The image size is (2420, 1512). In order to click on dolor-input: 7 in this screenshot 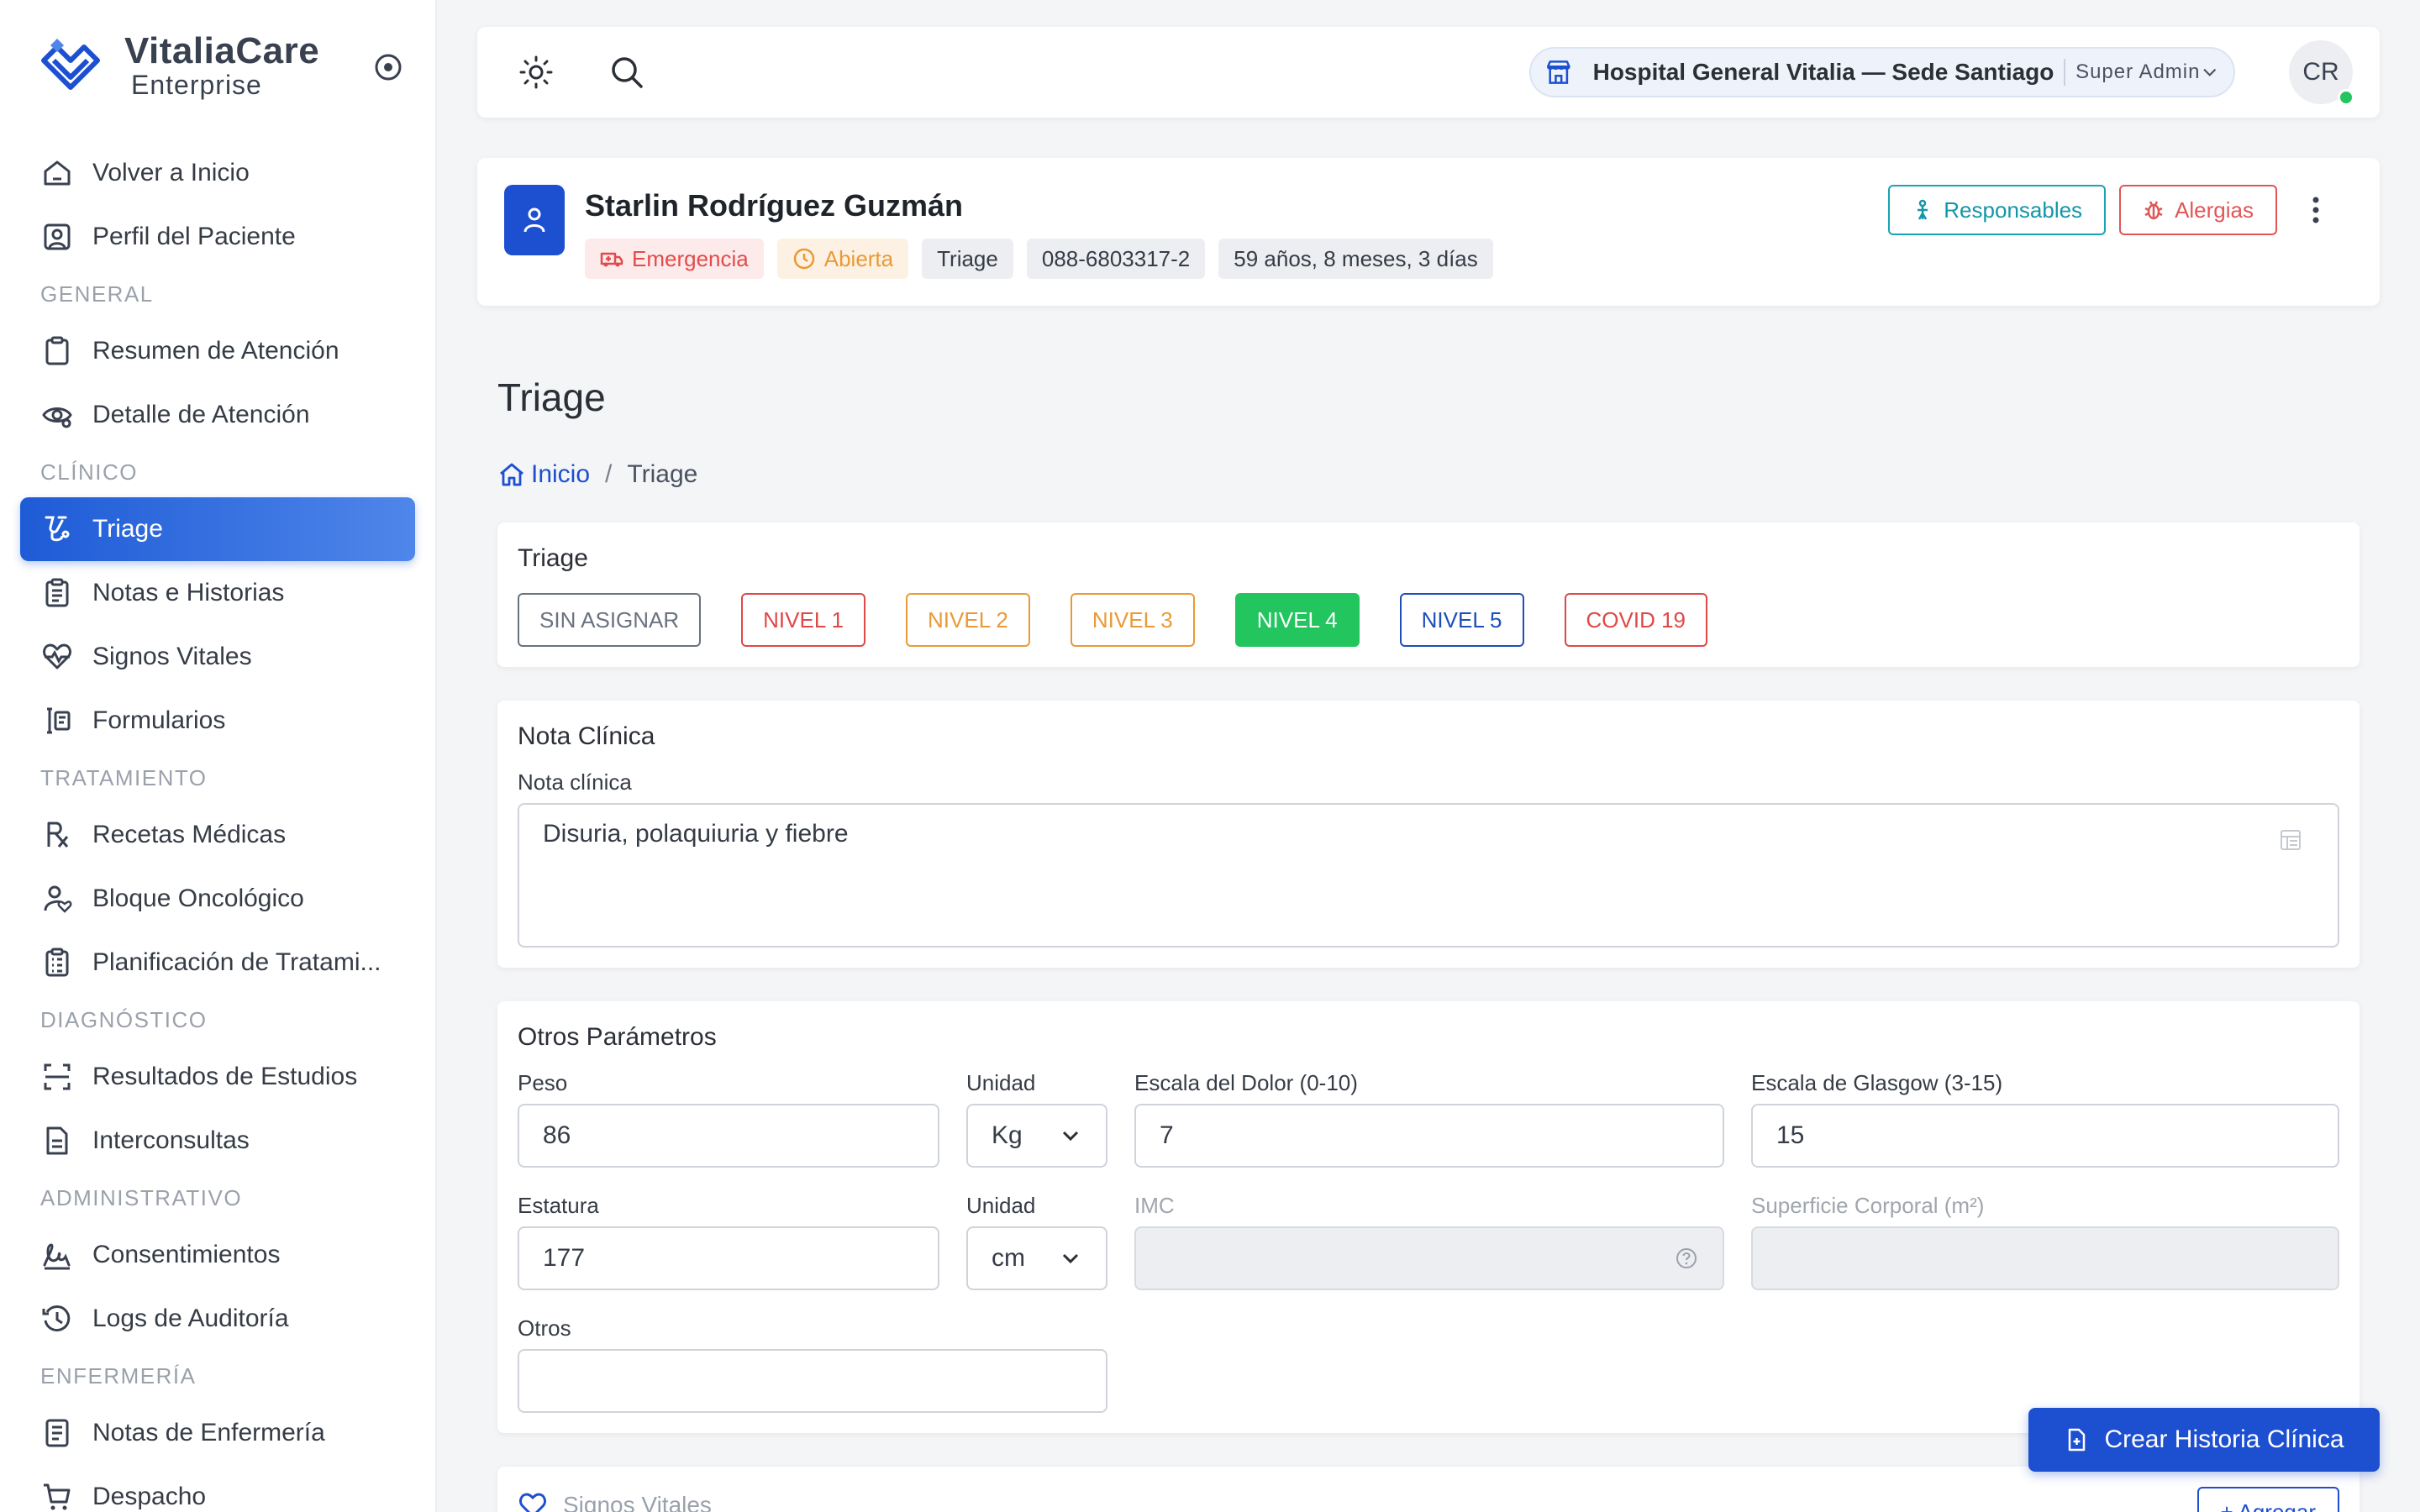, I will do `click(1429, 1136)`.